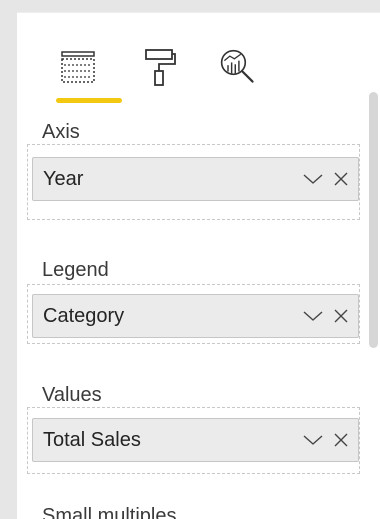 The width and height of the screenshot is (380, 519). Describe the element at coordinates (61, 132) in the screenshot. I see `axis-label: Axis` at that location.